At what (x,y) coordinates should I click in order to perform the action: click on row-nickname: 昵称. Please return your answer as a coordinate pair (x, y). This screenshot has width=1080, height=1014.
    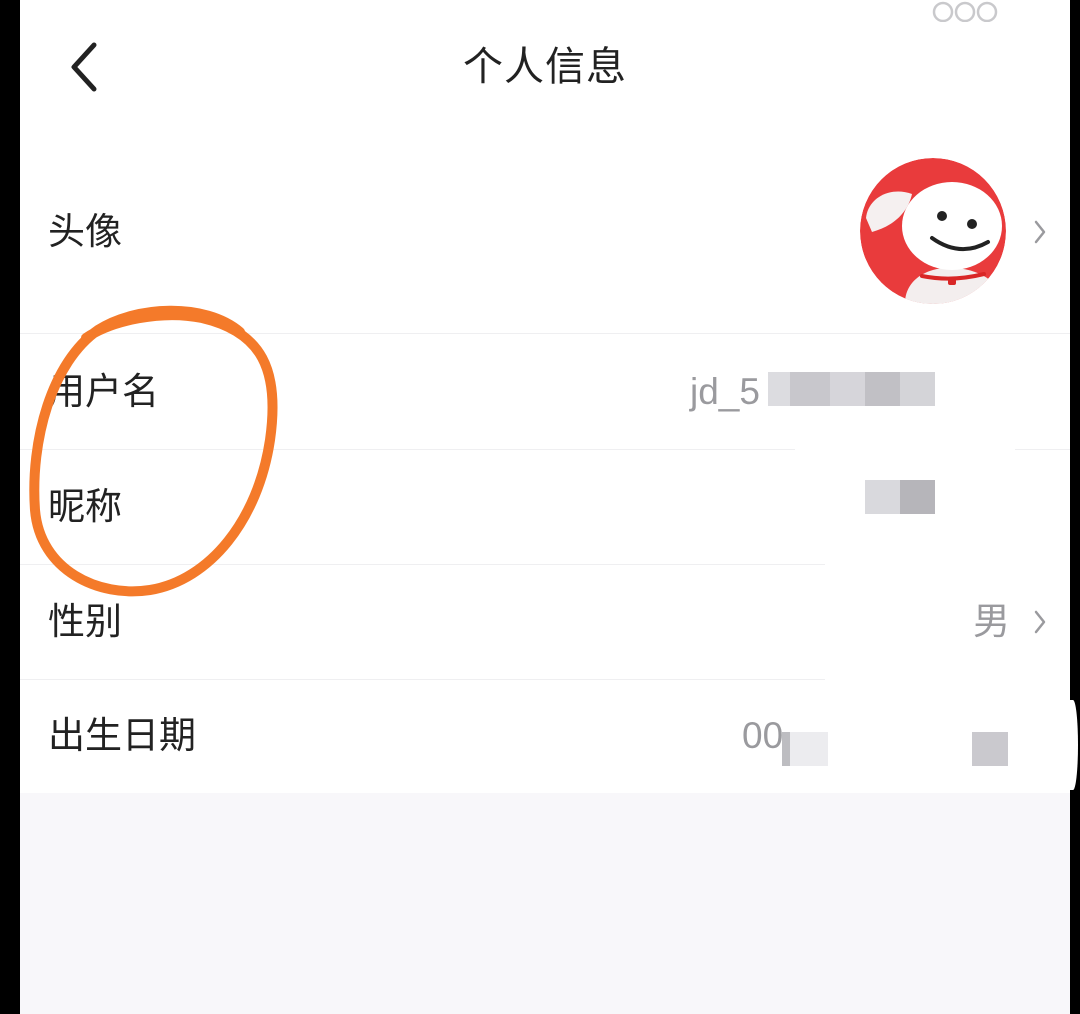
    Looking at the image, I should click on (545, 506).